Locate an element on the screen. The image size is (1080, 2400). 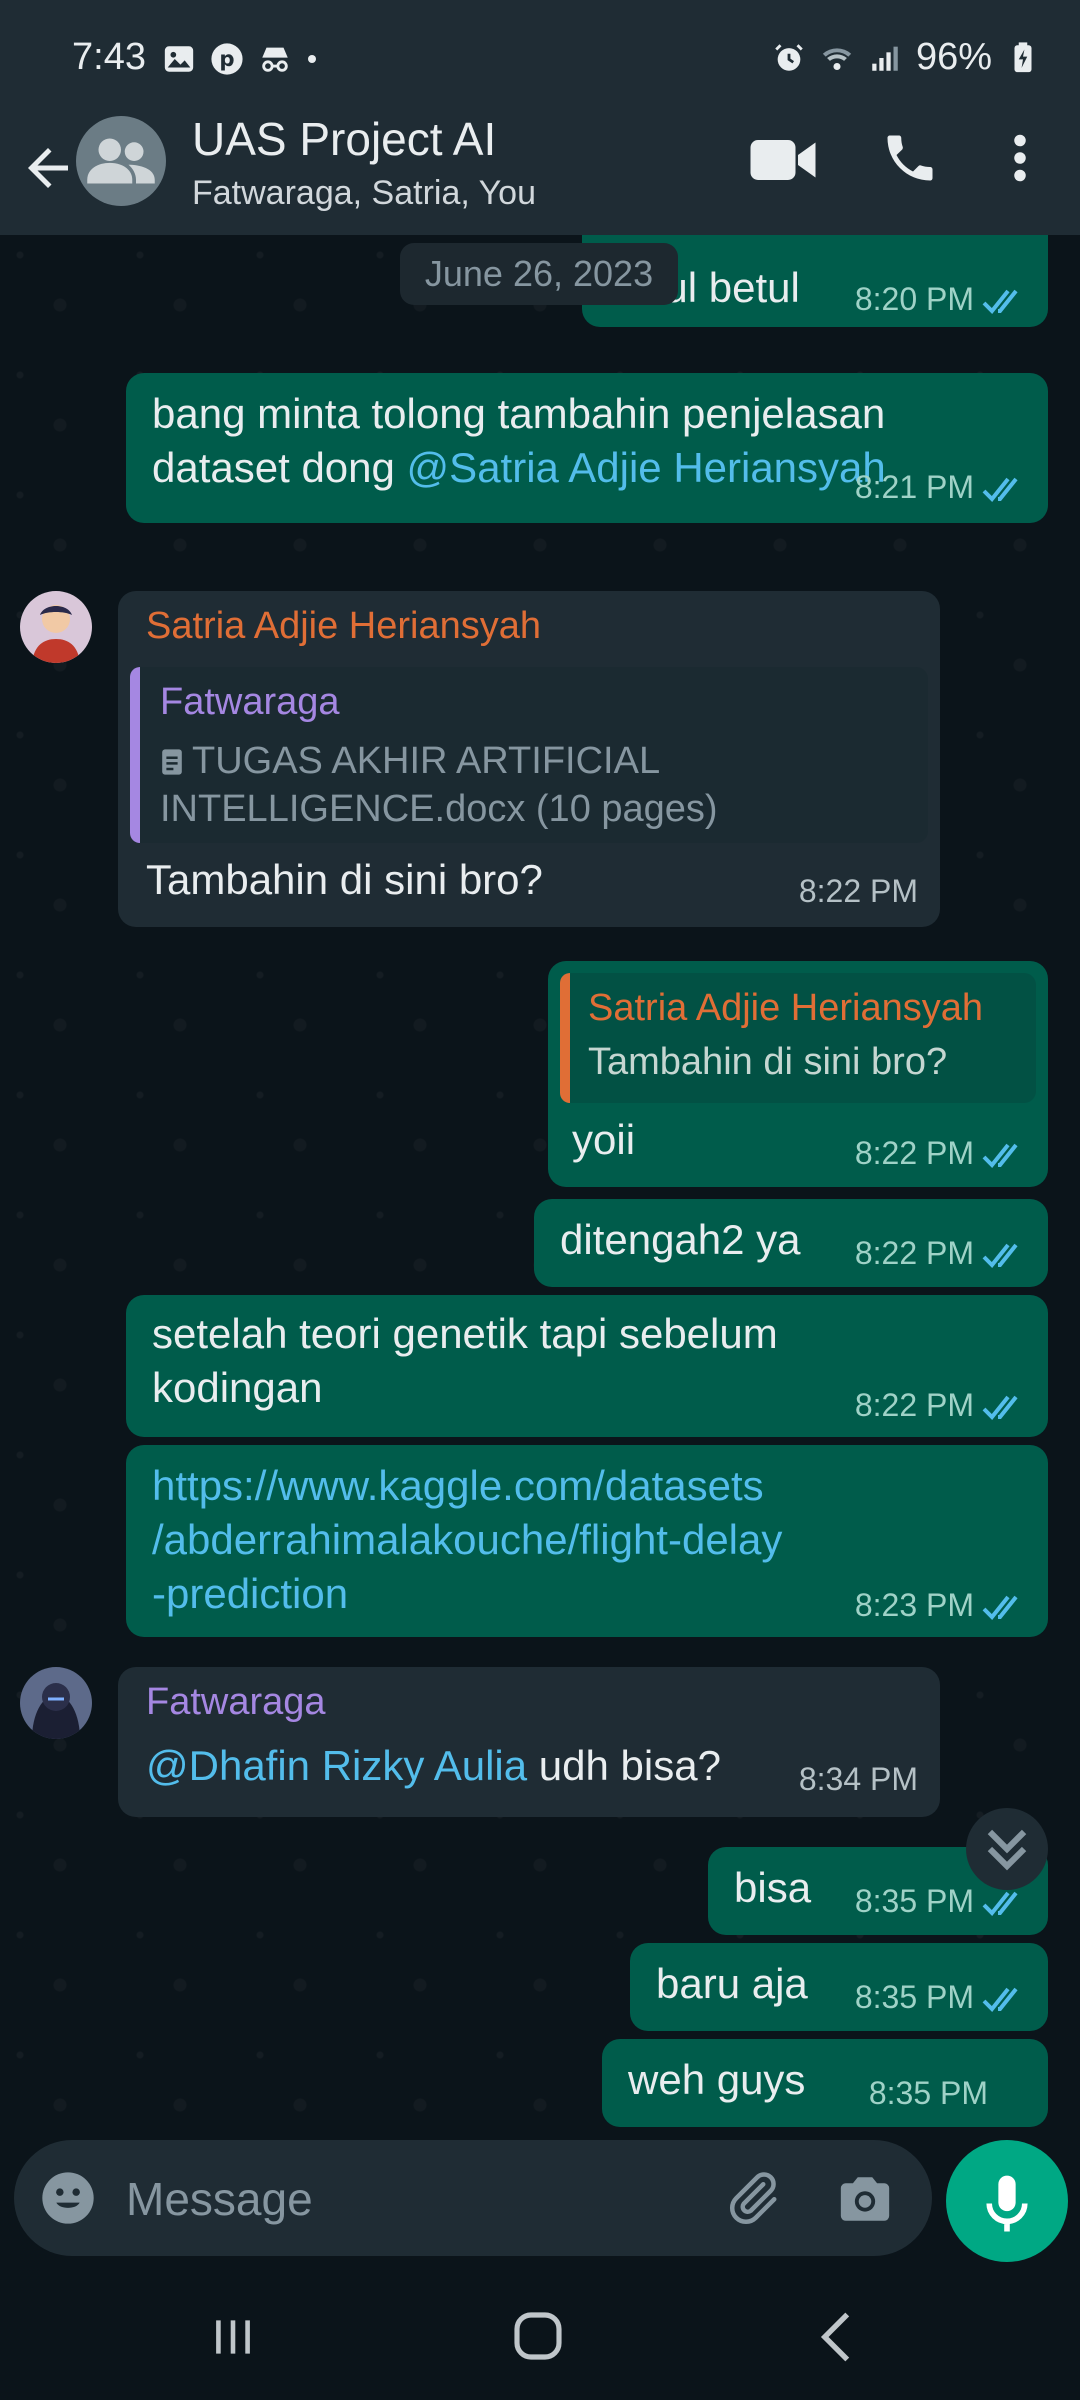
group-avatar is located at coordinates (121, 161).